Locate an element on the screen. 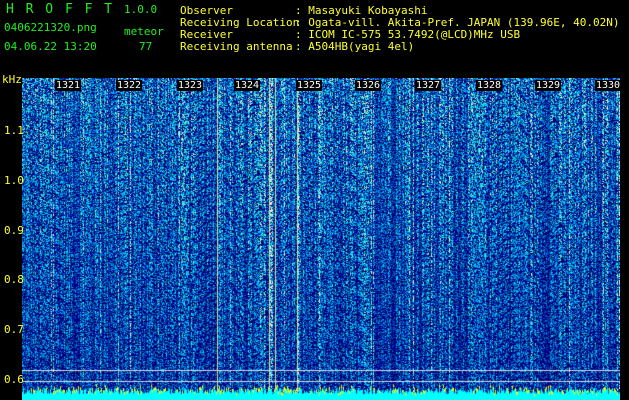  y-tick-0-7: 0.7 is located at coordinates (14, 329).